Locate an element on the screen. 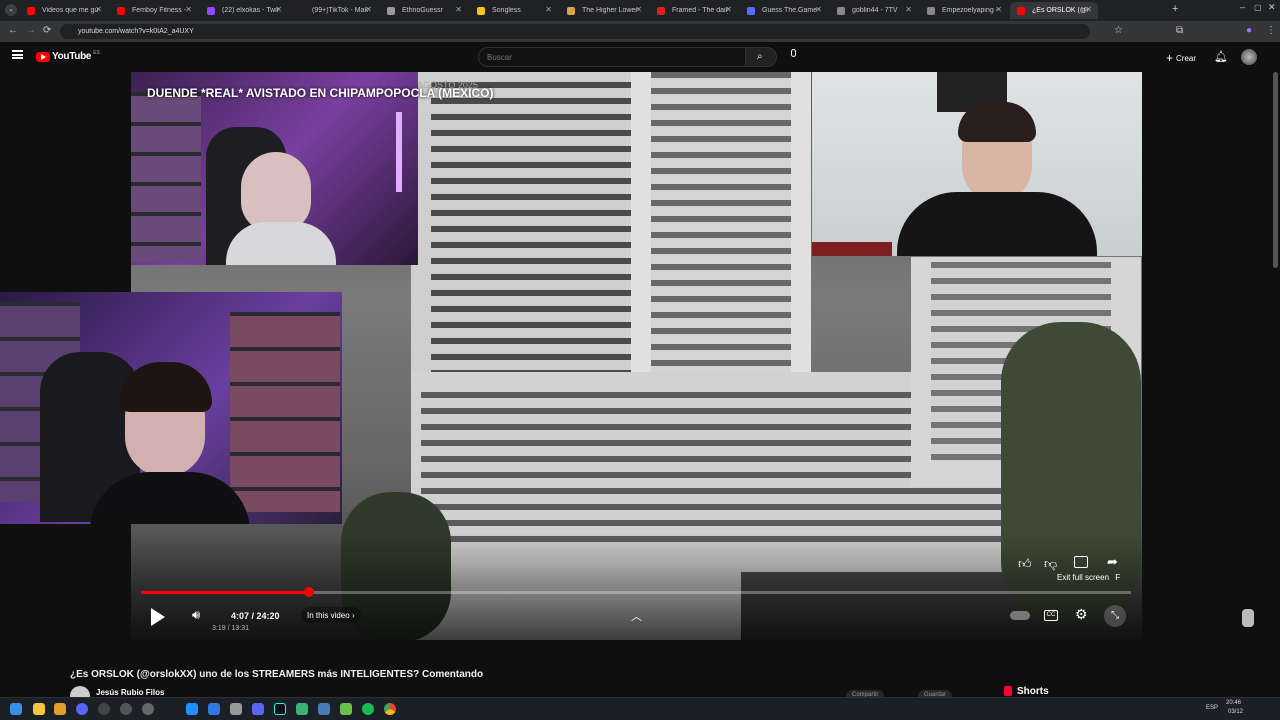 The width and height of the screenshot is (1280, 720). profile-icon: ● is located at coordinates (1249, 30).